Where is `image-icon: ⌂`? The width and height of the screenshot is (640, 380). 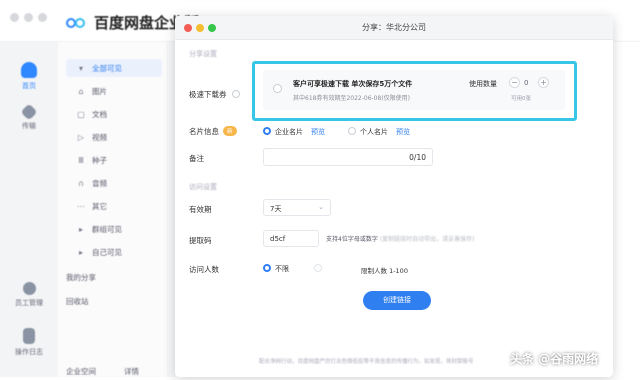 image-icon: ⌂ is located at coordinates (81, 91).